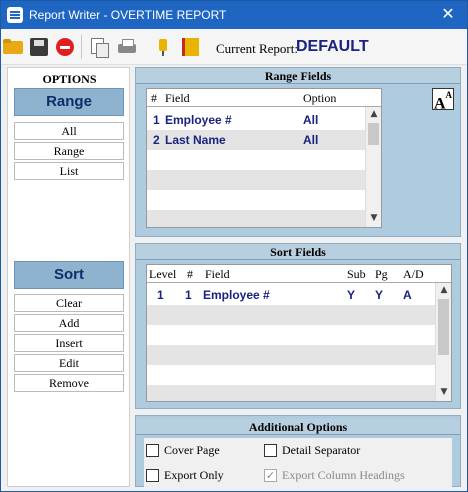 The image size is (468, 492). I want to click on range-row-num: 2, so click(156, 140).